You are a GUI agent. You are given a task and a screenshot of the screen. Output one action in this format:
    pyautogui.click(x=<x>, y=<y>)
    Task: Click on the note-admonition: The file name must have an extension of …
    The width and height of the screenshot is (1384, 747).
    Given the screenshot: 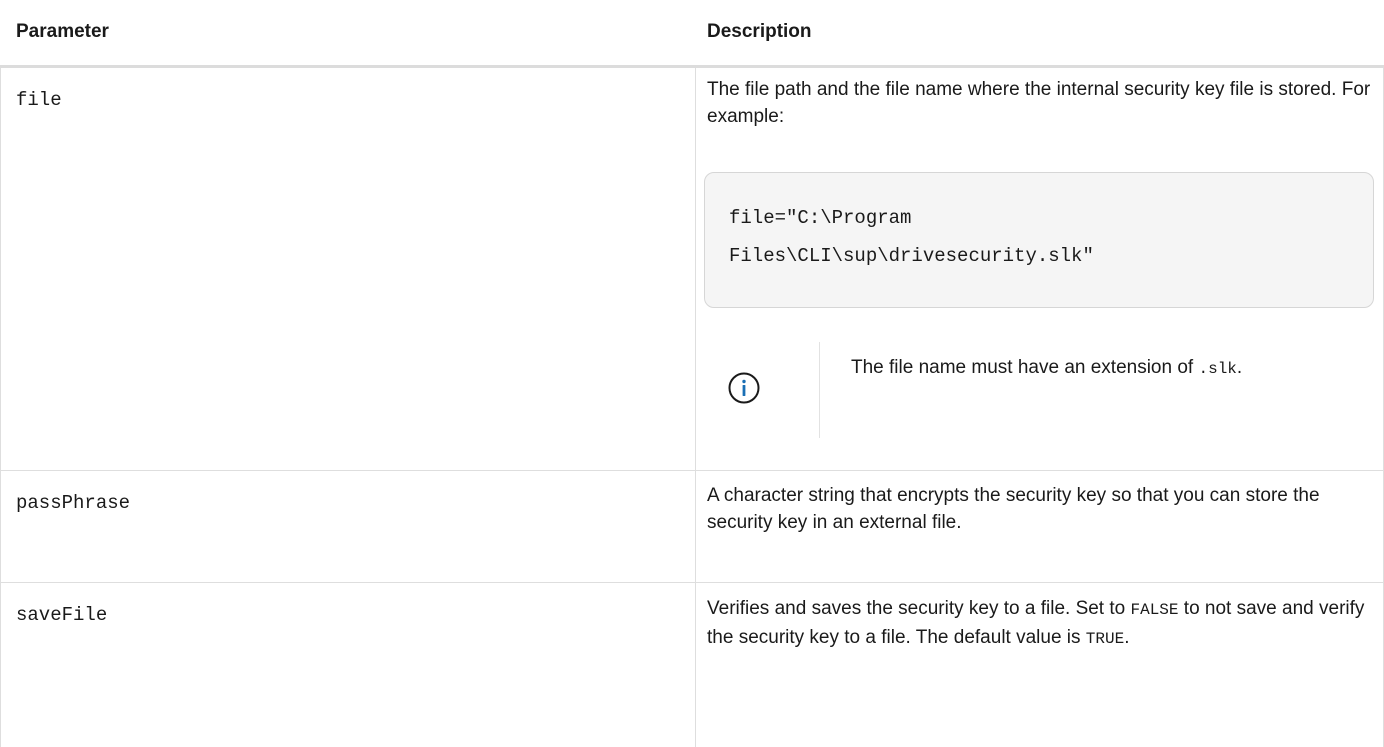 What is the action you would take?
    pyautogui.click(x=1039, y=390)
    